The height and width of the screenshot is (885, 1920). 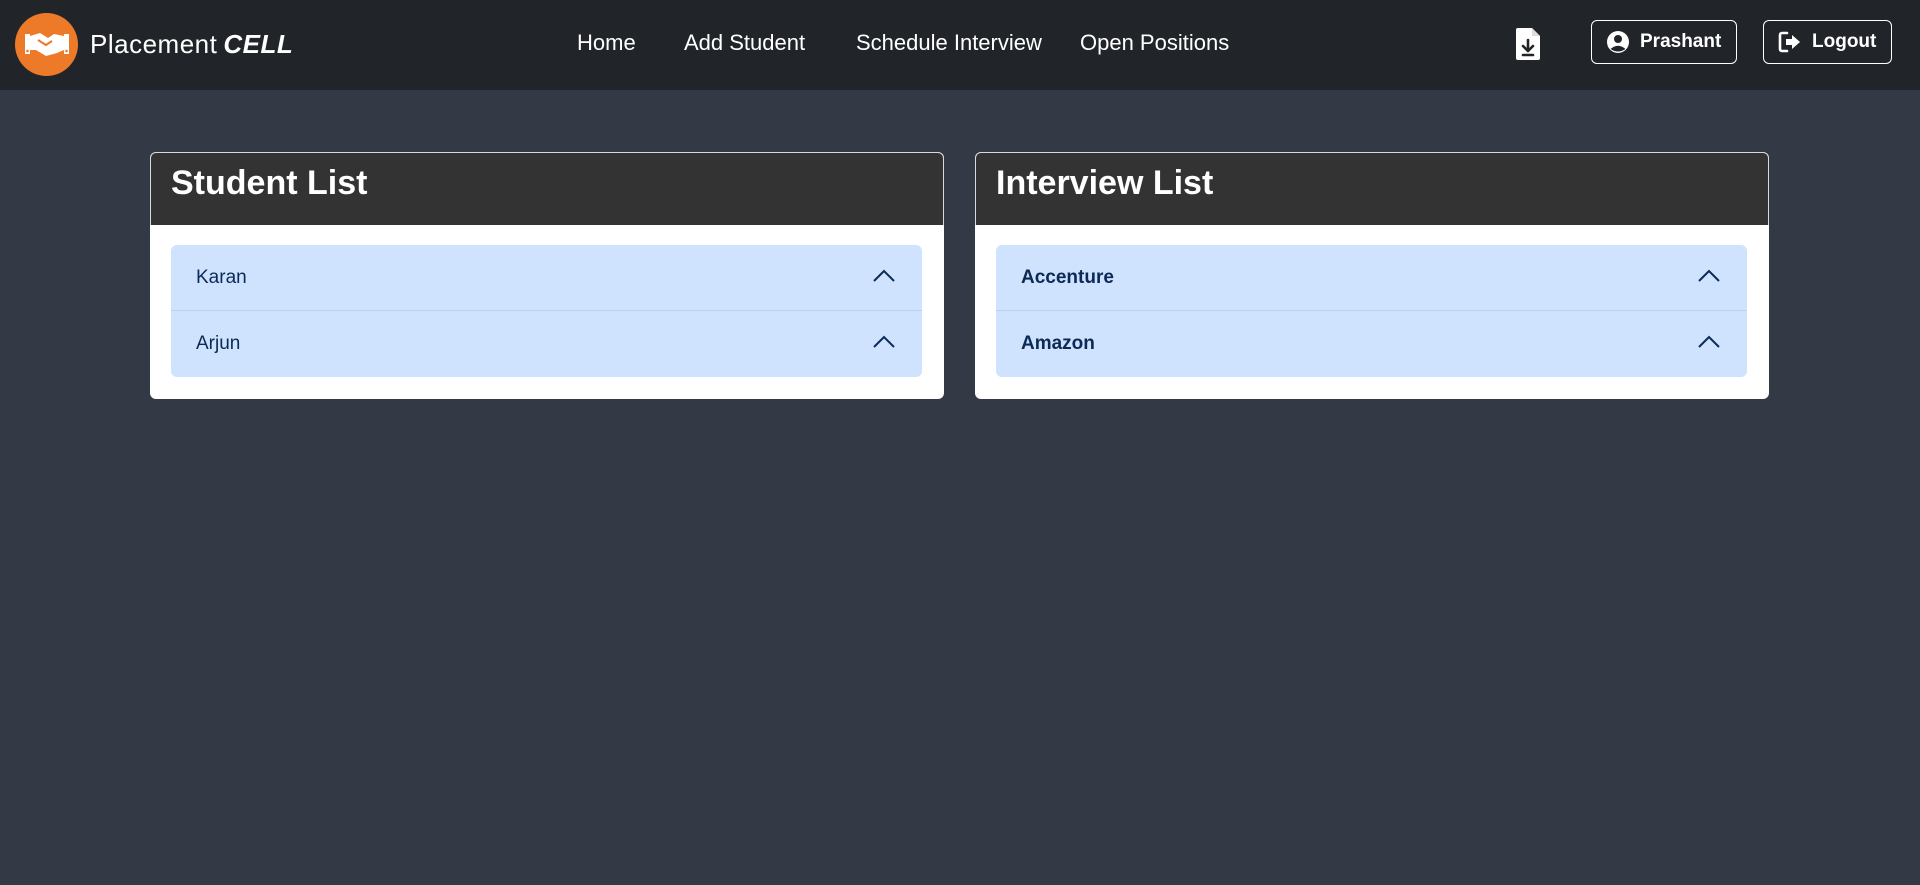 I want to click on nav-open-positions: Open Positions, so click(x=1154, y=43).